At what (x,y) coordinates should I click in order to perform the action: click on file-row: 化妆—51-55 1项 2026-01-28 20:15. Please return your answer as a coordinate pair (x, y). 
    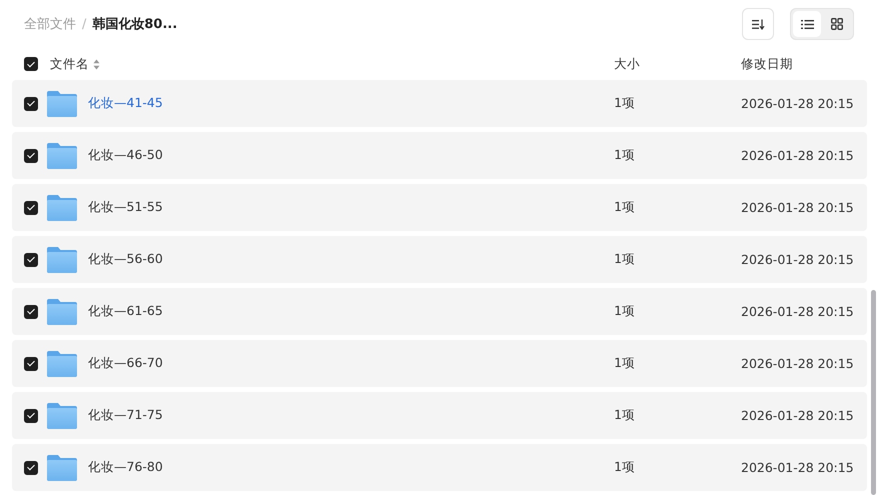
    Looking at the image, I should click on (439, 207).